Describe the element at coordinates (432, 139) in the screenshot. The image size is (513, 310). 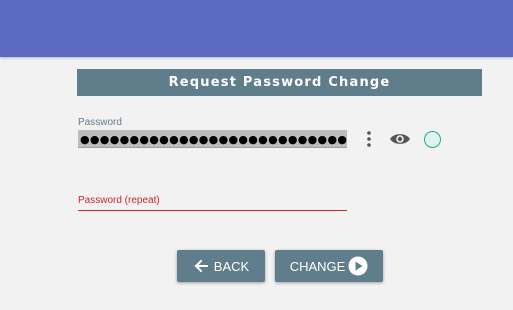
I see `strength-indicator-circle` at that location.